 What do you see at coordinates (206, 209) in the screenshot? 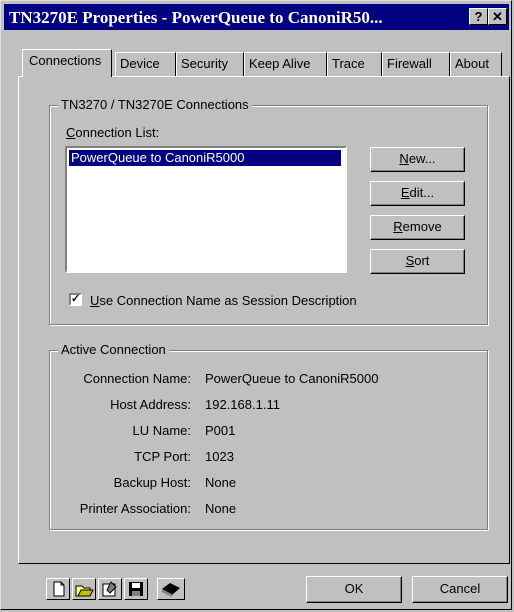
I see `connection-list: PowerQueue to CanoniR5000` at bounding box center [206, 209].